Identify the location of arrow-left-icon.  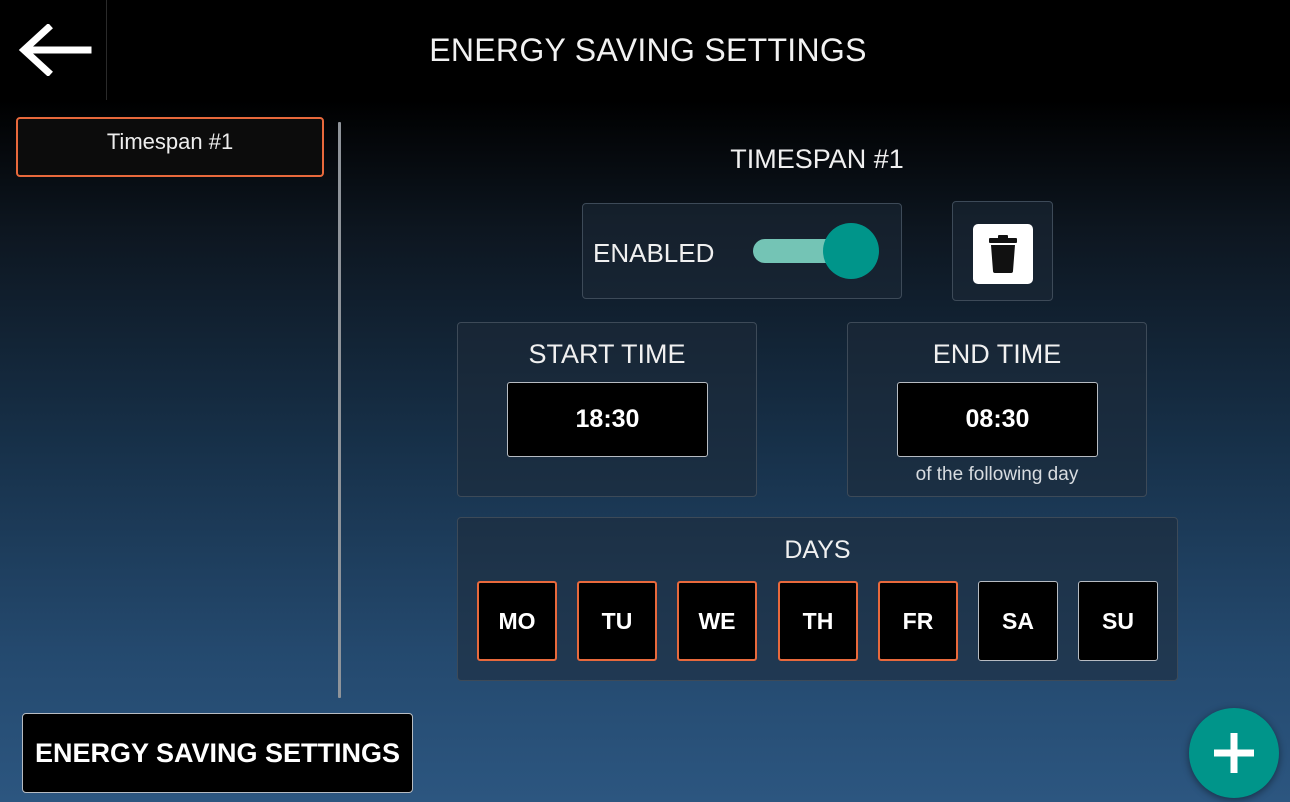
(55, 50).